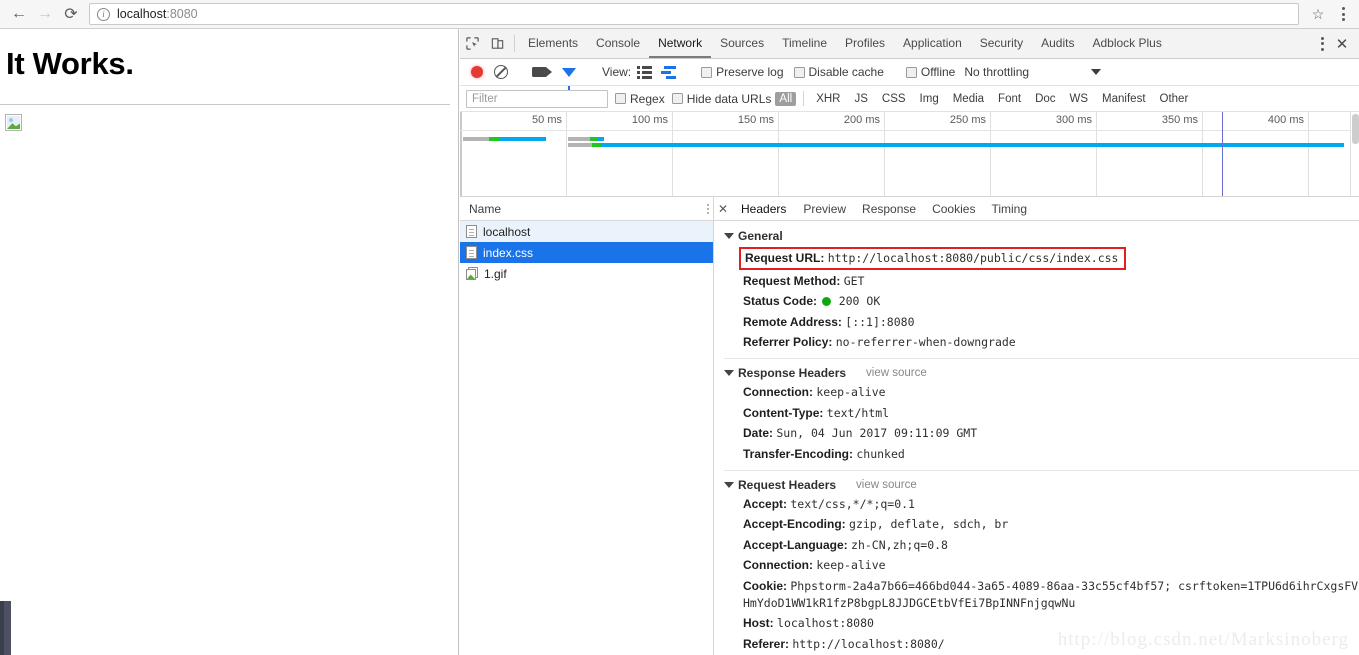  Describe the element at coordinates (586, 252) in the screenshot. I see `table-row: index.css` at that location.